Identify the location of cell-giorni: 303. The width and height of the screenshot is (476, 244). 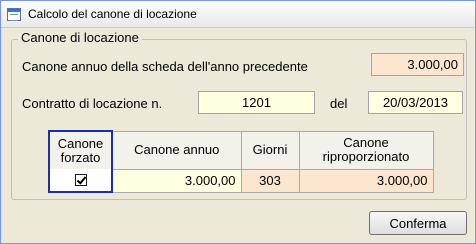
(270, 180).